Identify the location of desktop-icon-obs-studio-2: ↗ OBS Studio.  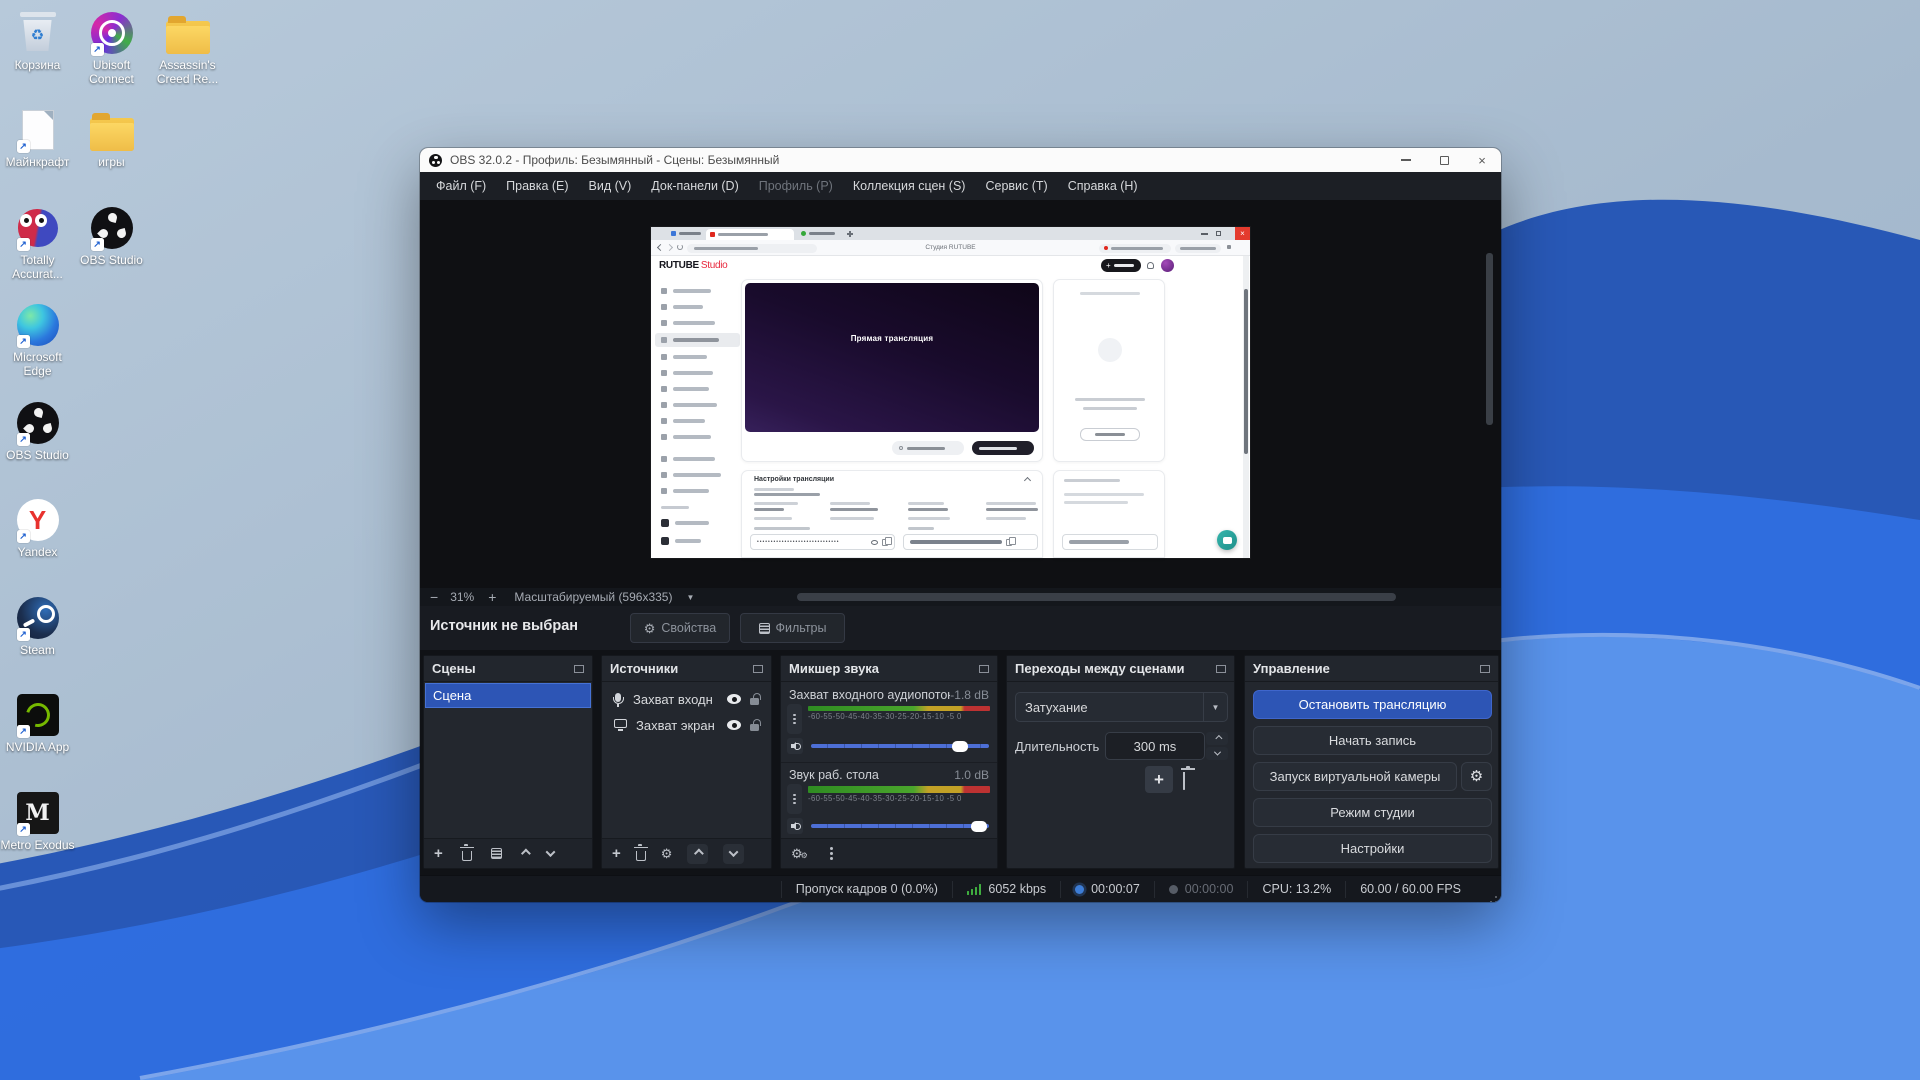
(37, 430).